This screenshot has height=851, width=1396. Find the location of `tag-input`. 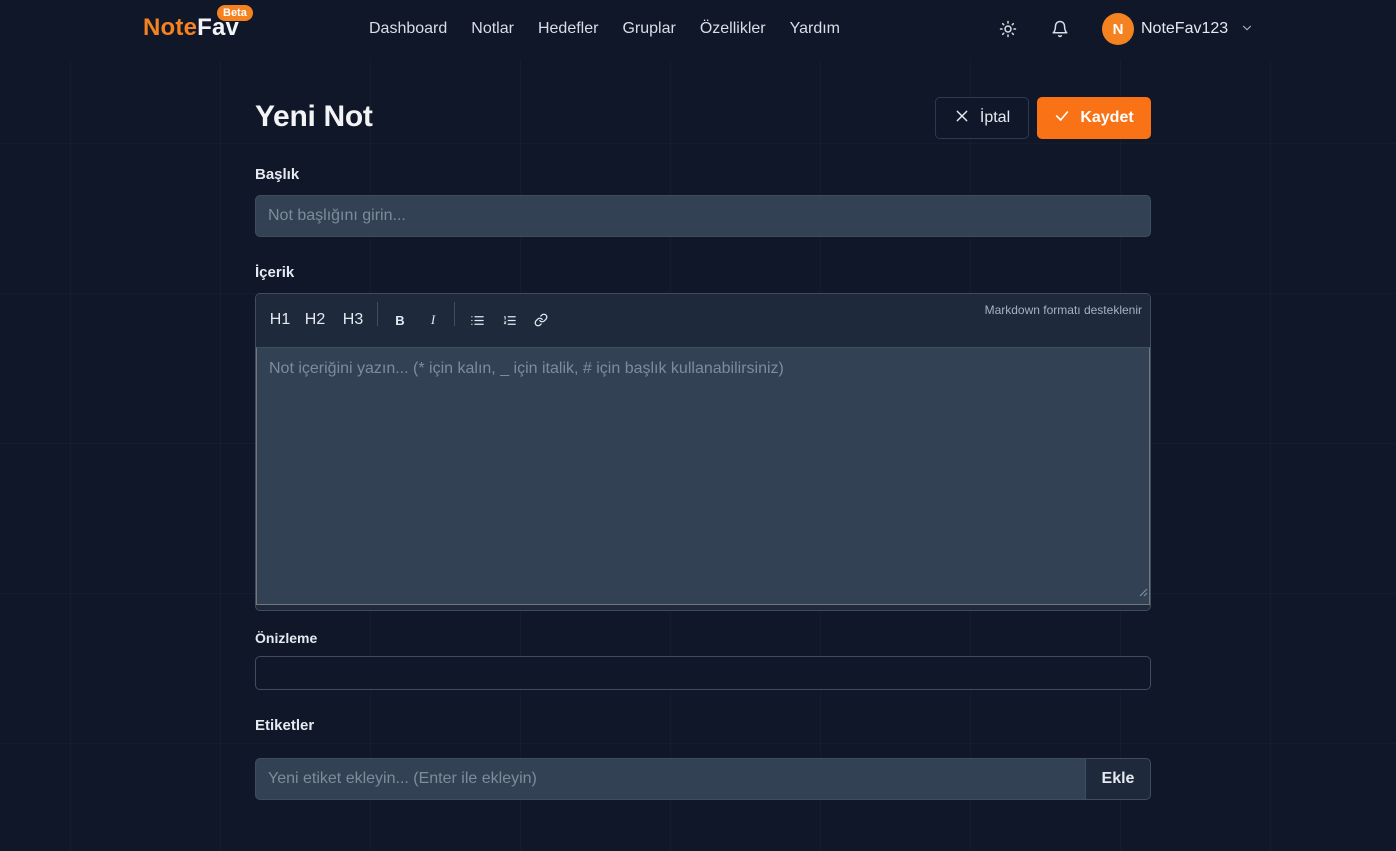

tag-input is located at coordinates (670, 779).